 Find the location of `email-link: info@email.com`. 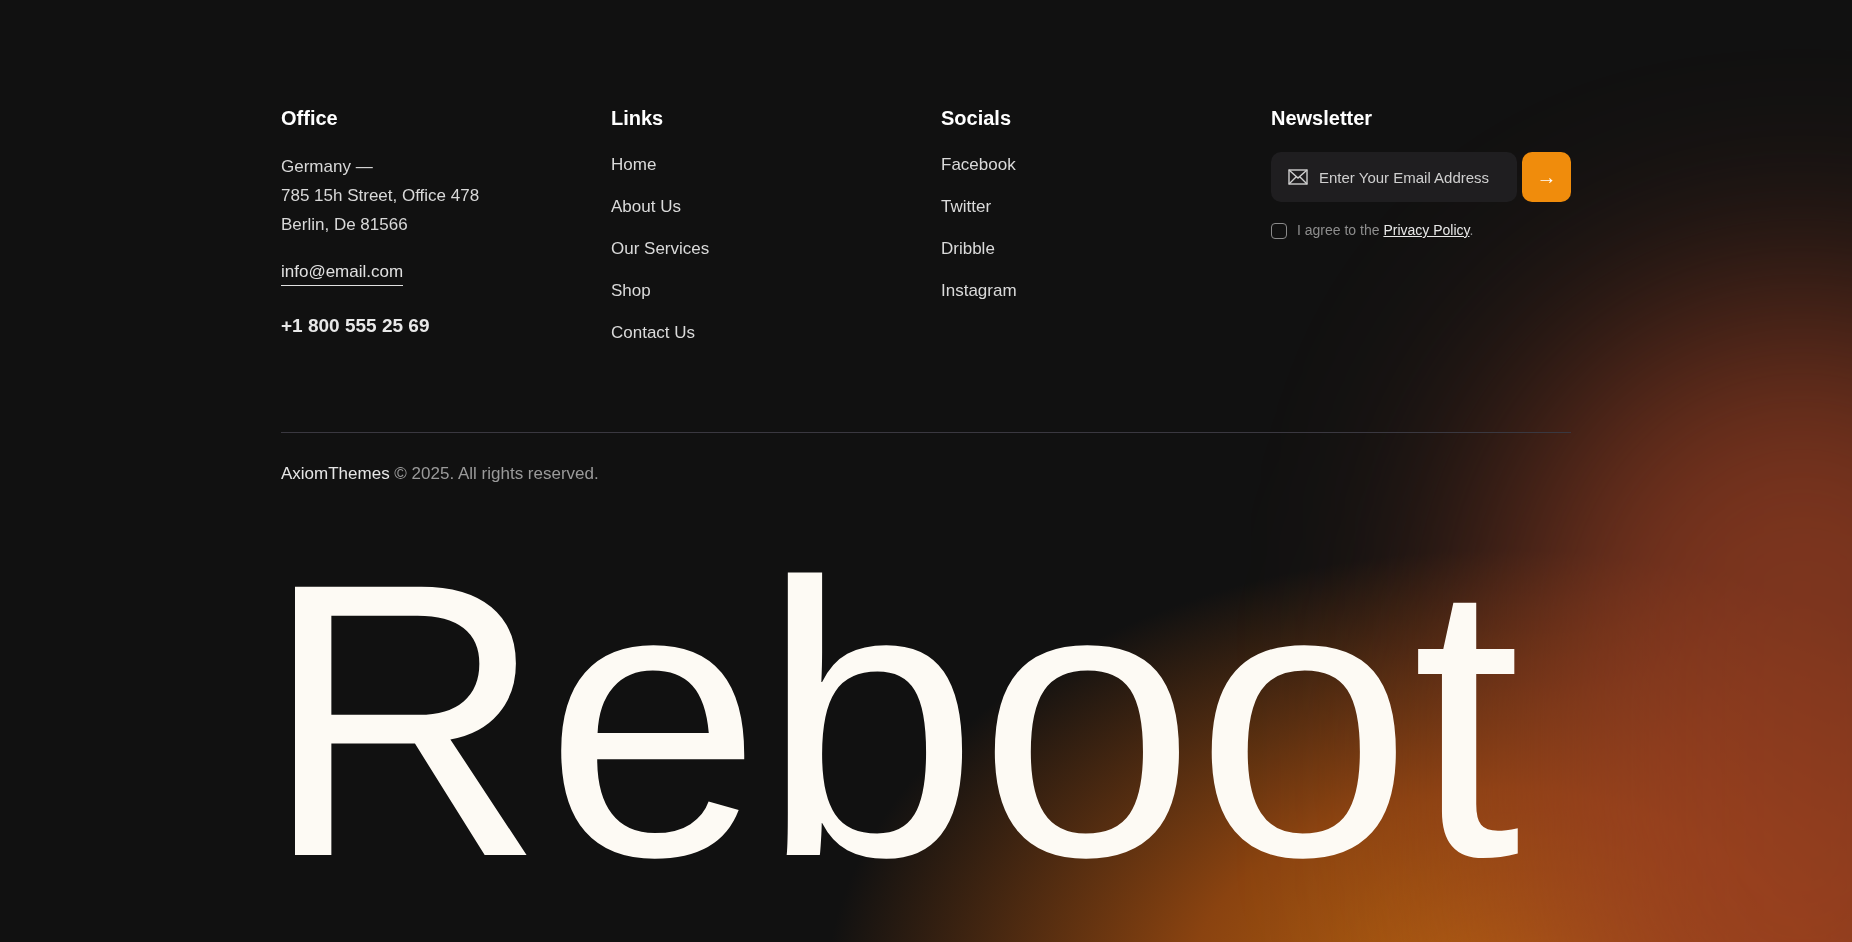

email-link: info@email.com is located at coordinates (342, 272).